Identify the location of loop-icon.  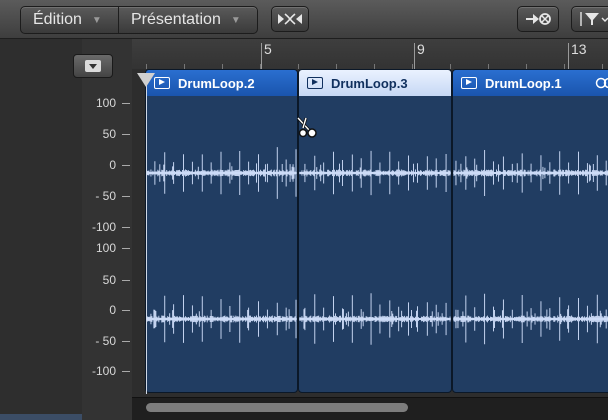
(601, 83).